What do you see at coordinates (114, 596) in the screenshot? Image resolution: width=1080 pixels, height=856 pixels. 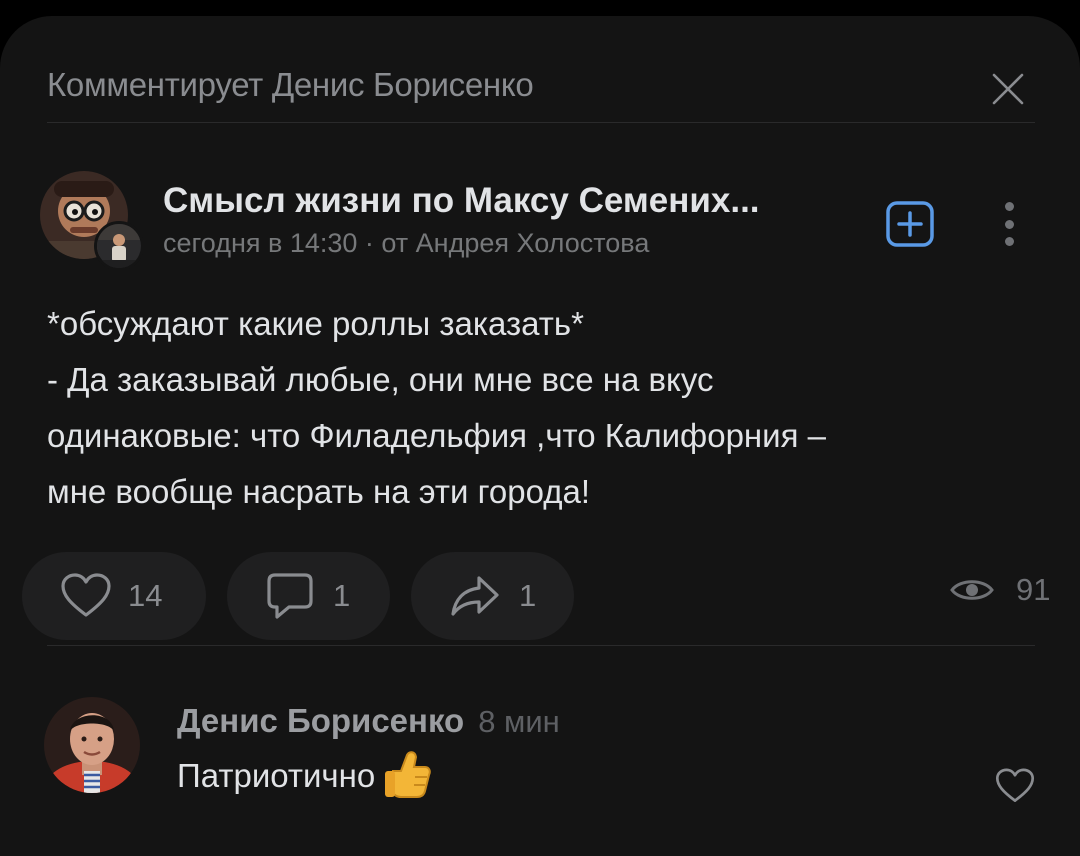 I see `like-button: 14` at bounding box center [114, 596].